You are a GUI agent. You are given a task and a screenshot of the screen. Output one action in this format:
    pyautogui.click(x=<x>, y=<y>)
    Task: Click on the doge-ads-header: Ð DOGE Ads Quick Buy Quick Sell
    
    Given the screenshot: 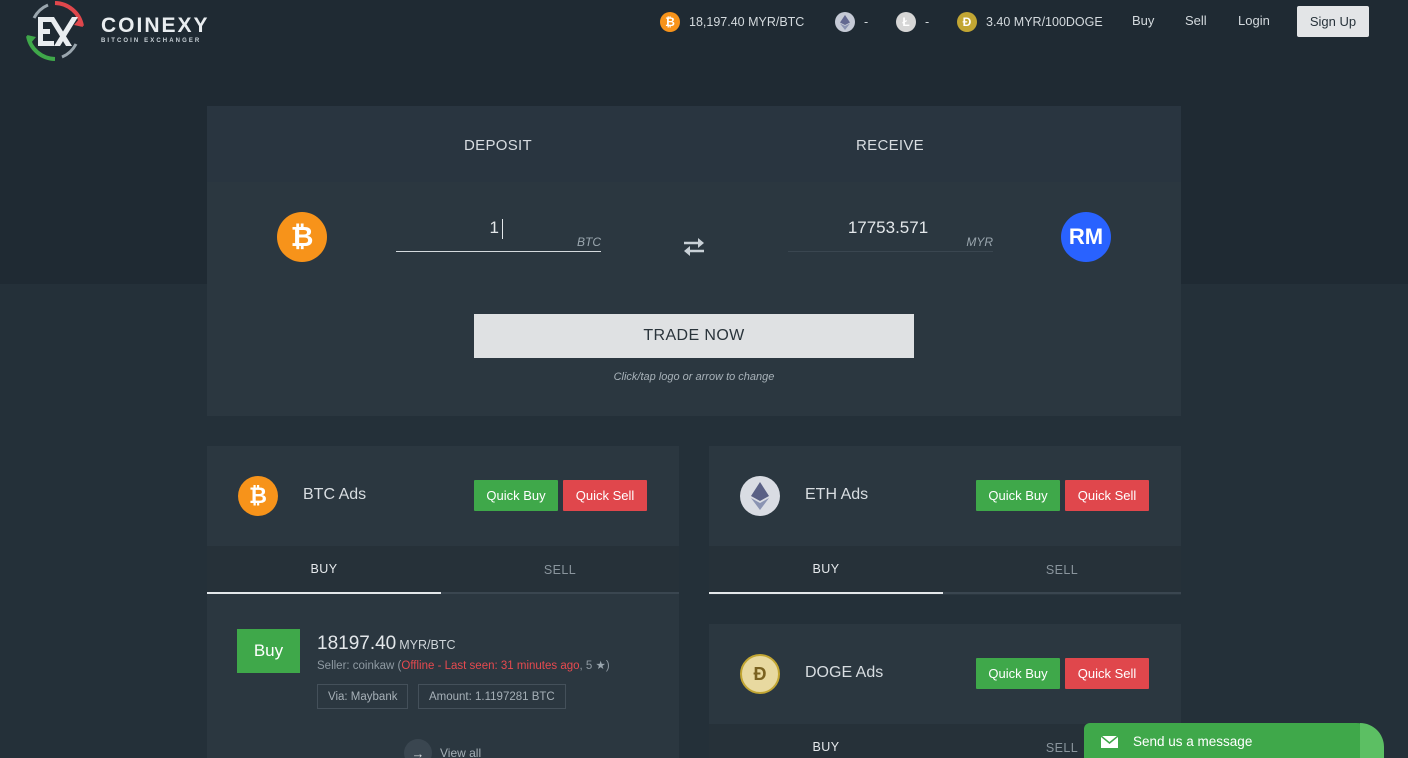 What is the action you would take?
    pyautogui.click(x=945, y=674)
    